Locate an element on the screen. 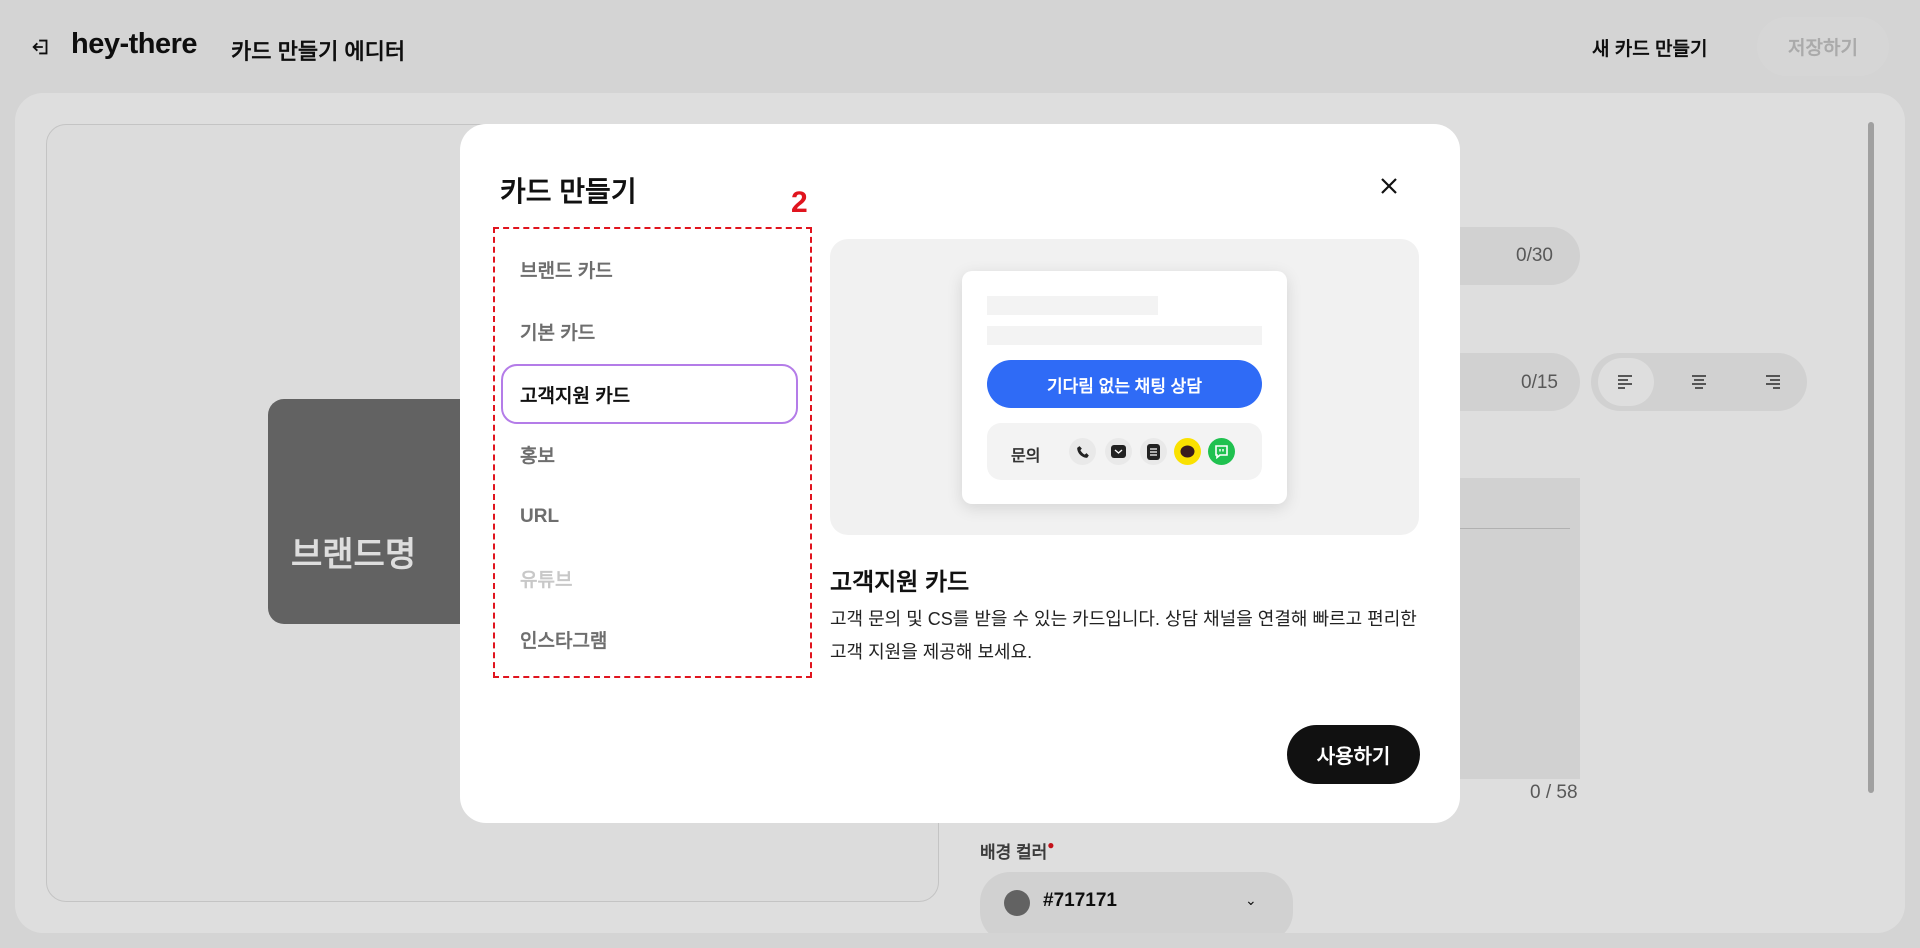  annotation-label: 2 is located at coordinates (799, 202).